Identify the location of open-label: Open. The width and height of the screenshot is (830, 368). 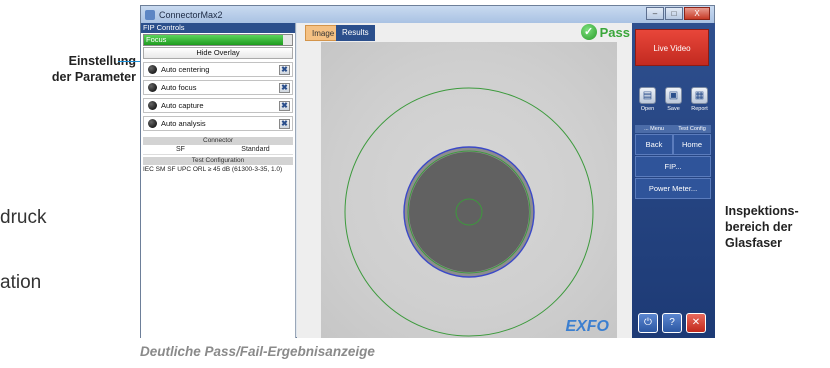
(647, 109).